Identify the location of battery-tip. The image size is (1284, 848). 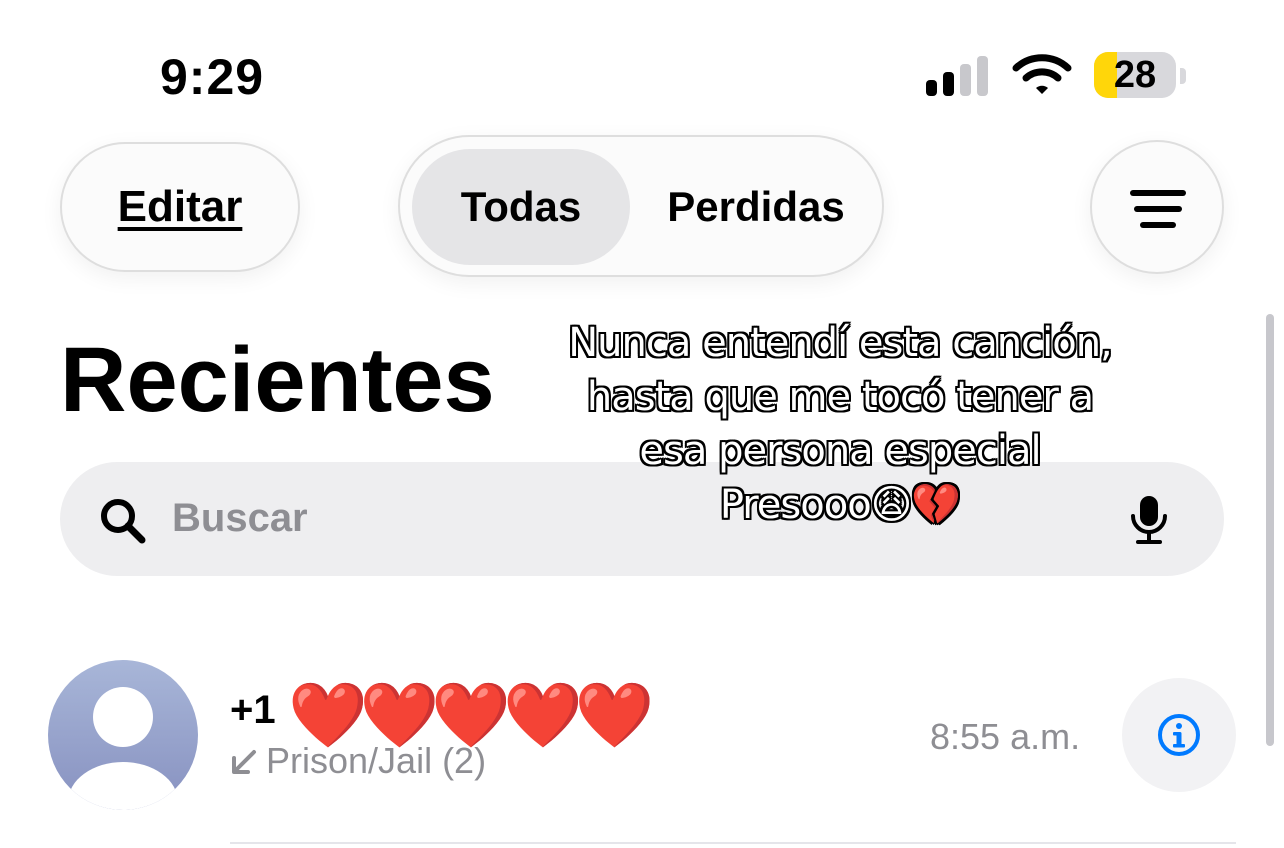
(1183, 76).